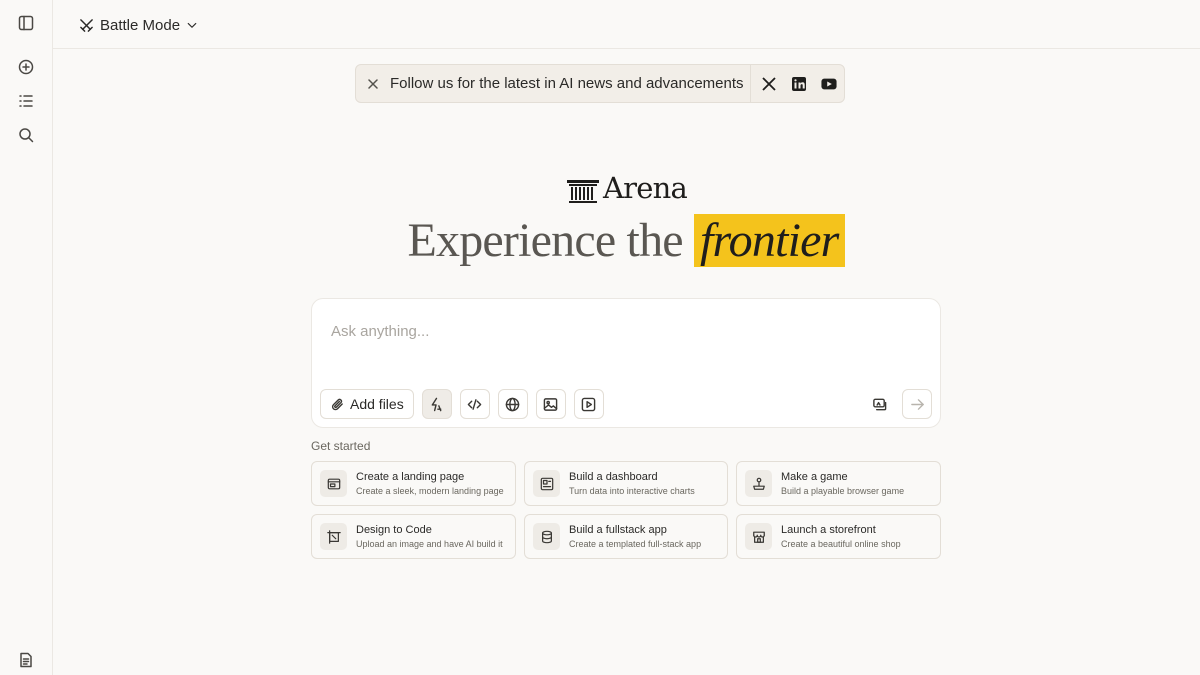 This screenshot has height=675, width=1200. What do you see at coordinates (410, 476) in the screenshot?
I see `card-title: Create a landing page` at bounding box center [410, 476].